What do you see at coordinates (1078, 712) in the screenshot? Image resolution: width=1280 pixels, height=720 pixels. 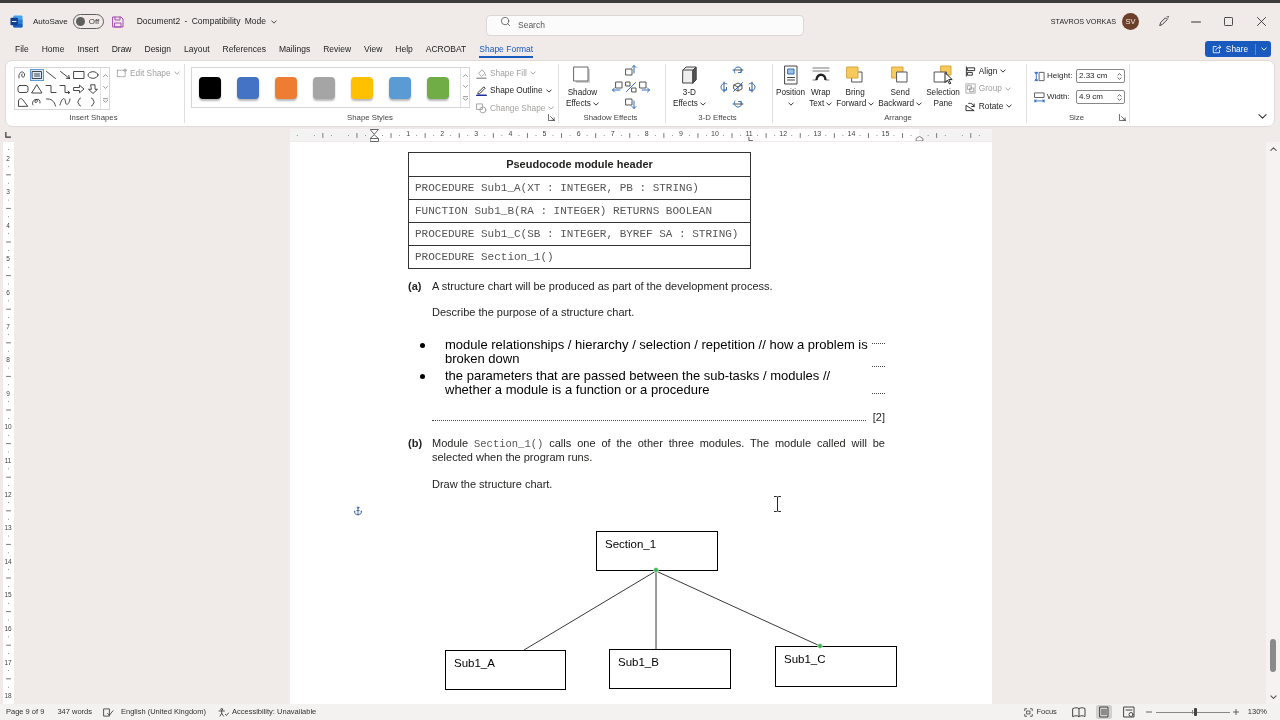 I see `read-mode-icon` at bounding box center [1078, 712].